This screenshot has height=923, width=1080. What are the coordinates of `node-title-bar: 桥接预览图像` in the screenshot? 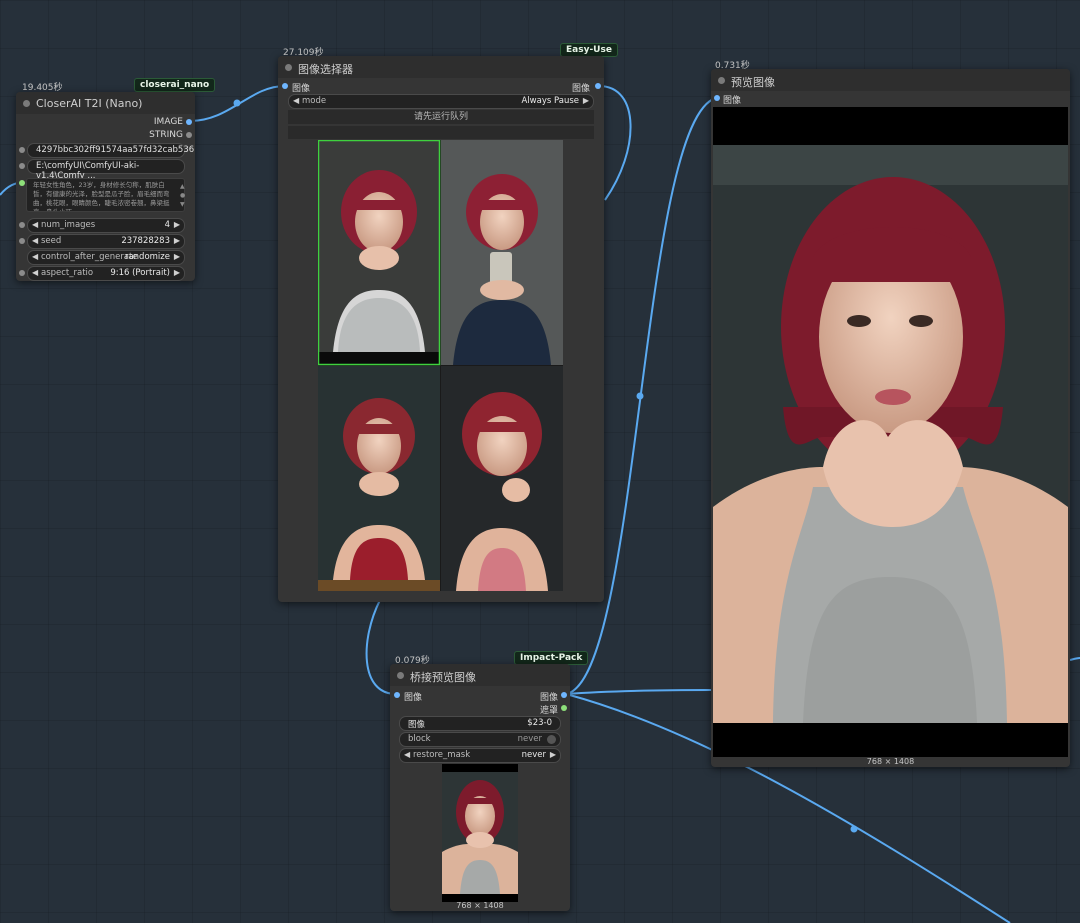 It's located at (480, 675).